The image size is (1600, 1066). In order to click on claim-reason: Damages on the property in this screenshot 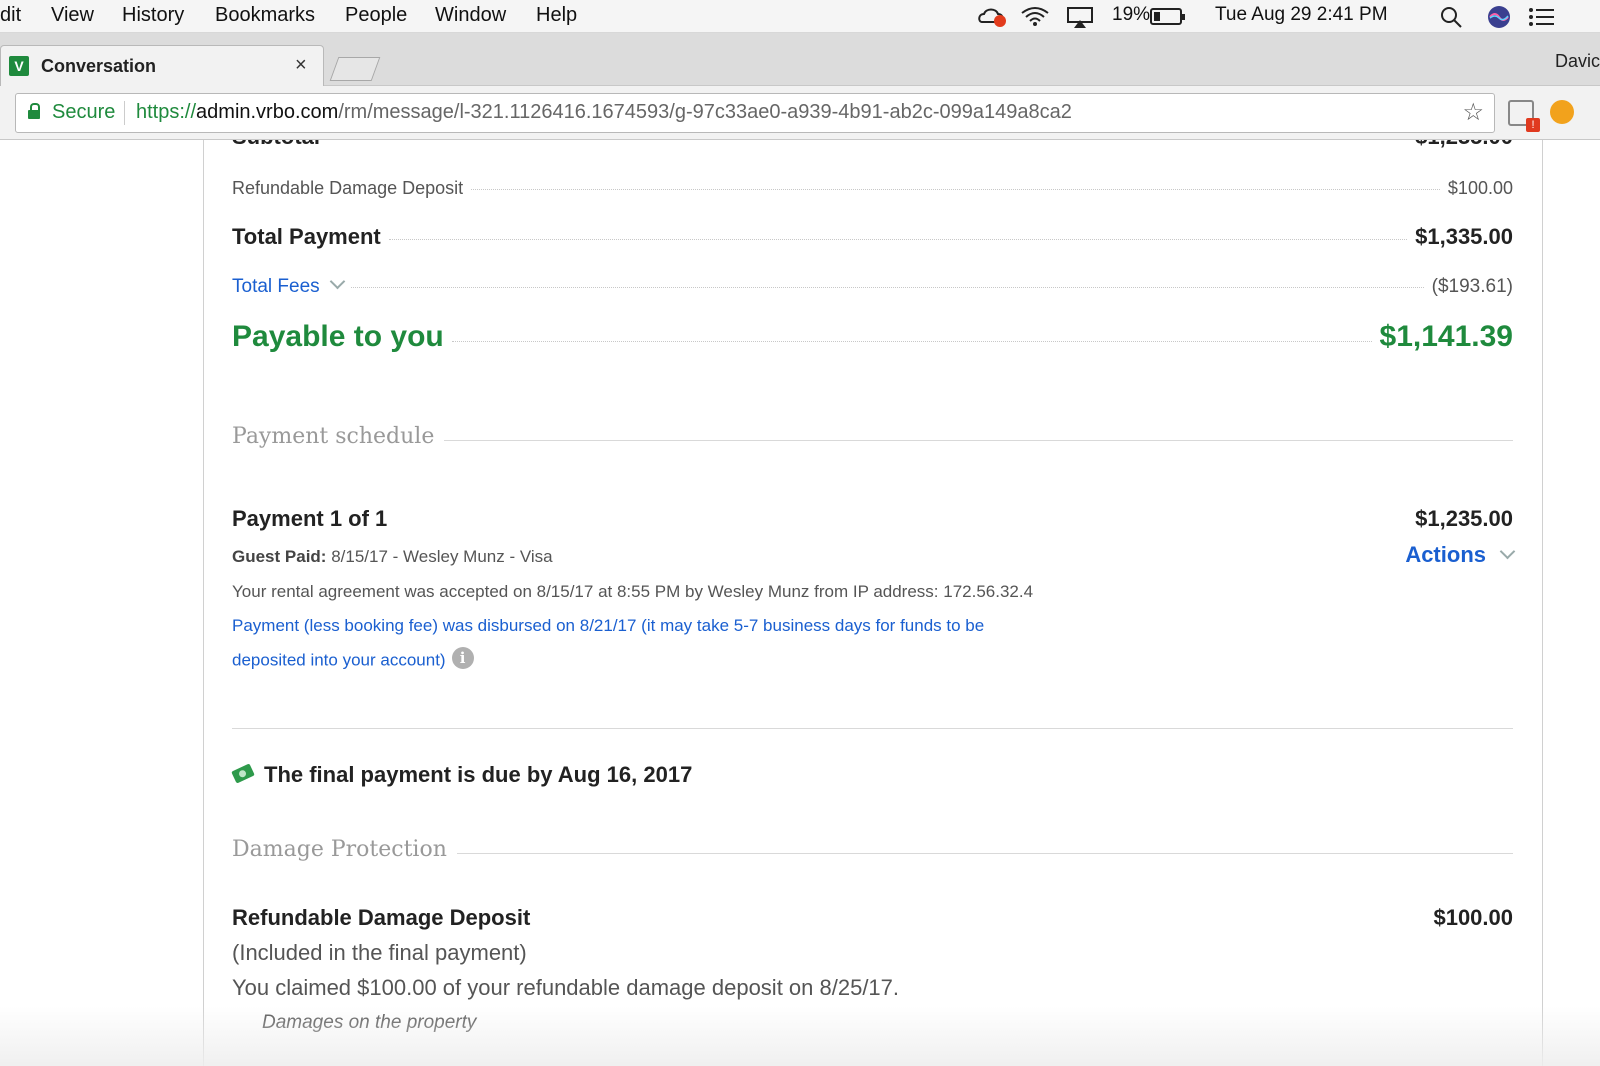, I will do `click(369, 1022)`.